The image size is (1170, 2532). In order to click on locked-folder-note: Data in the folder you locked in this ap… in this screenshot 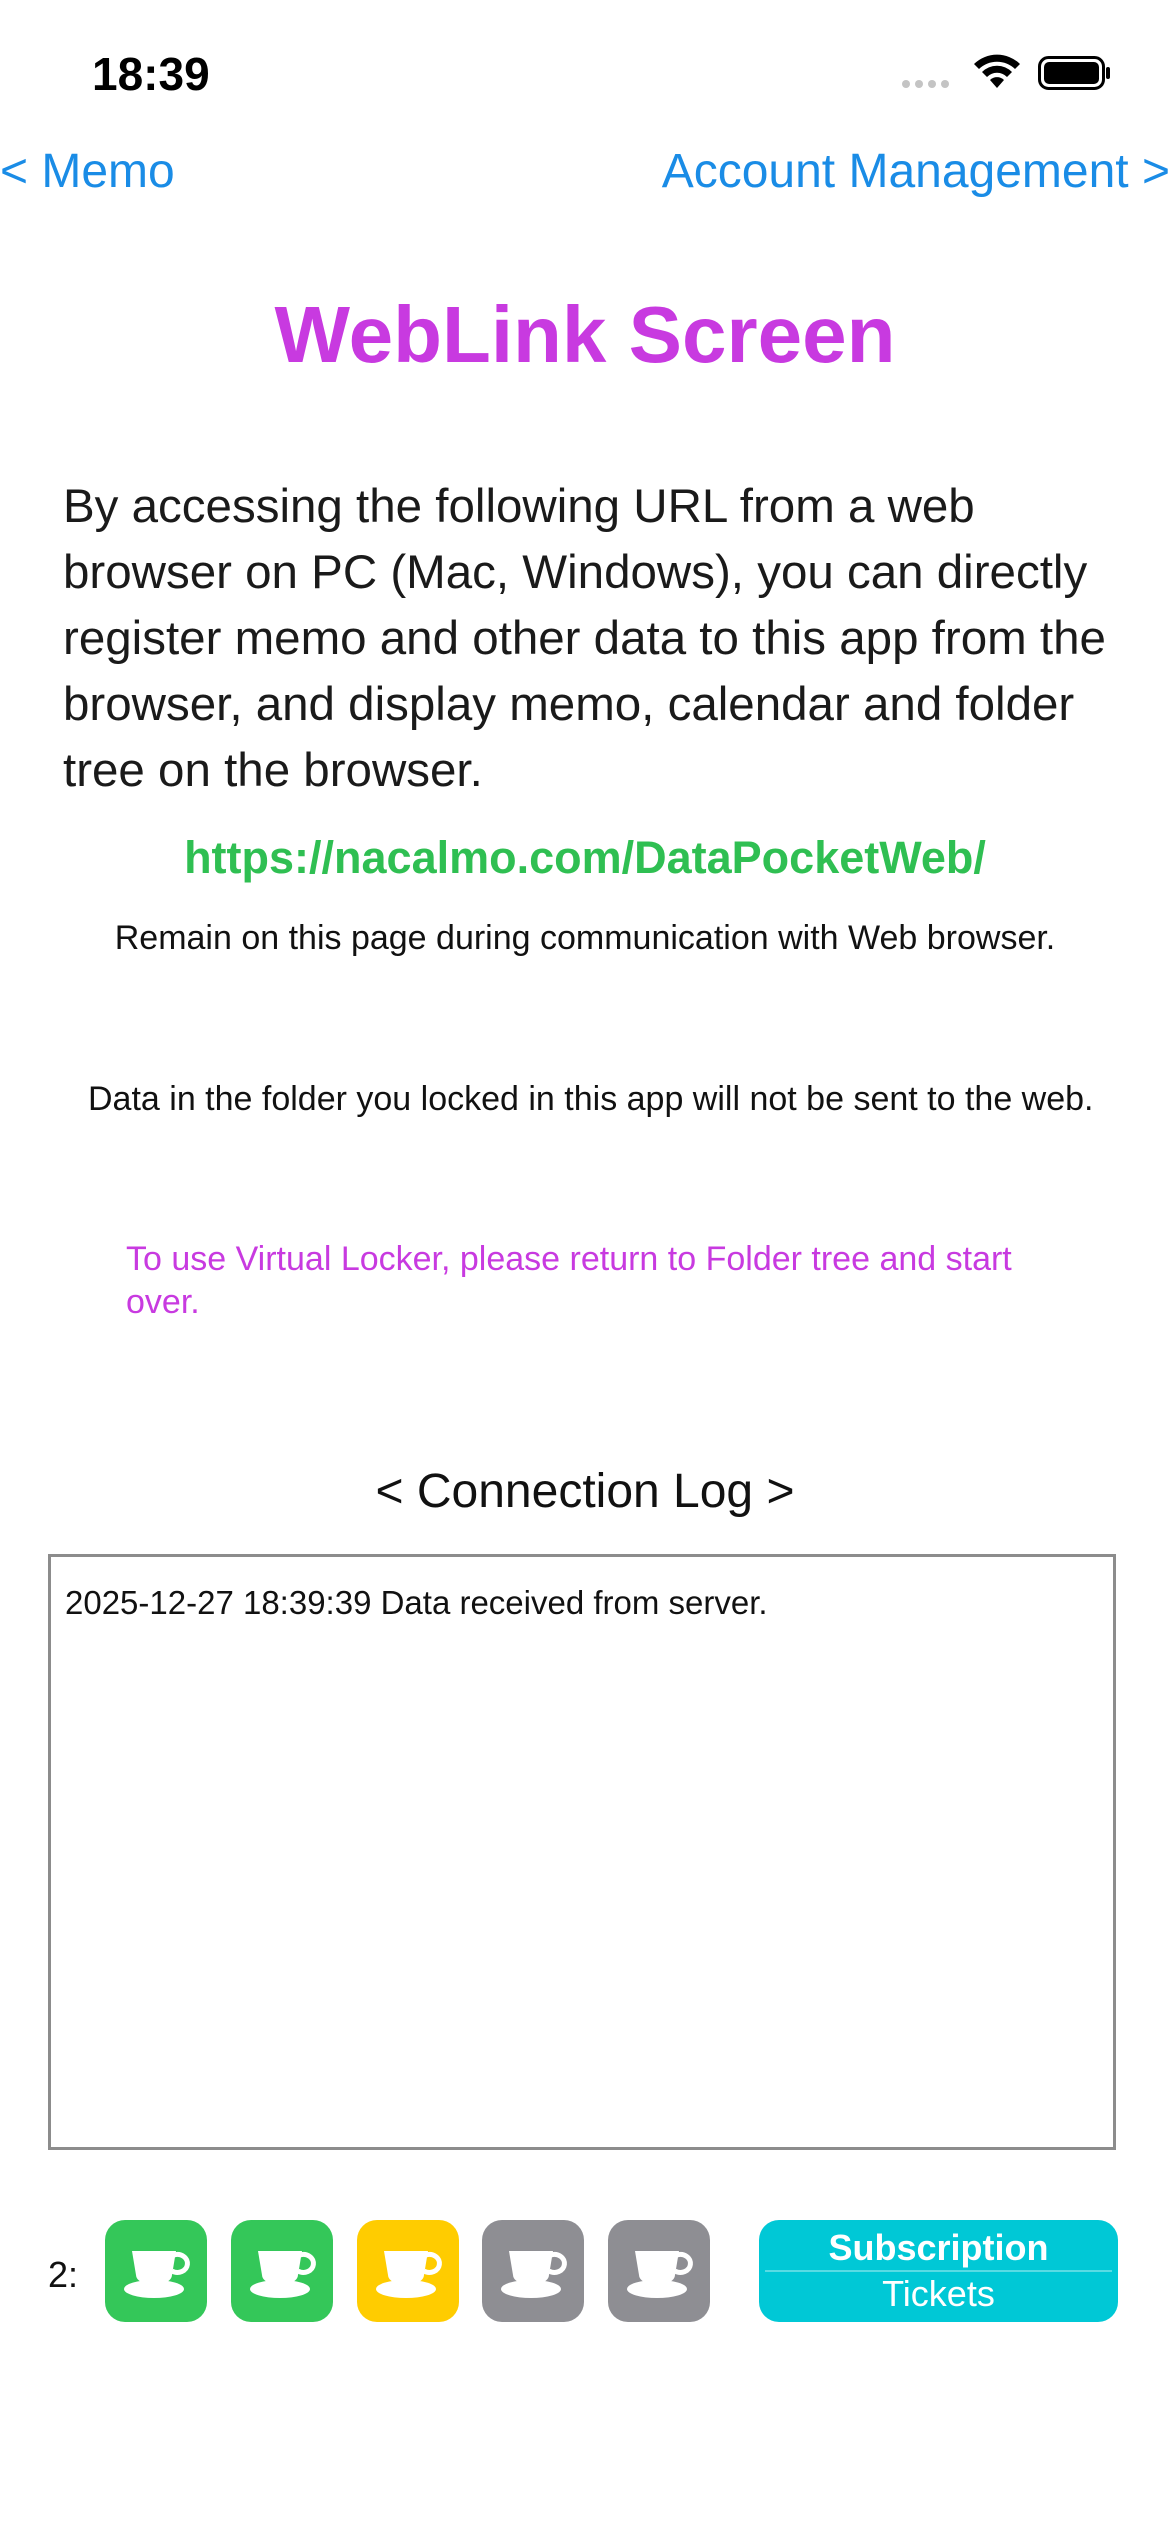, I will do `click(591, 1099)`.